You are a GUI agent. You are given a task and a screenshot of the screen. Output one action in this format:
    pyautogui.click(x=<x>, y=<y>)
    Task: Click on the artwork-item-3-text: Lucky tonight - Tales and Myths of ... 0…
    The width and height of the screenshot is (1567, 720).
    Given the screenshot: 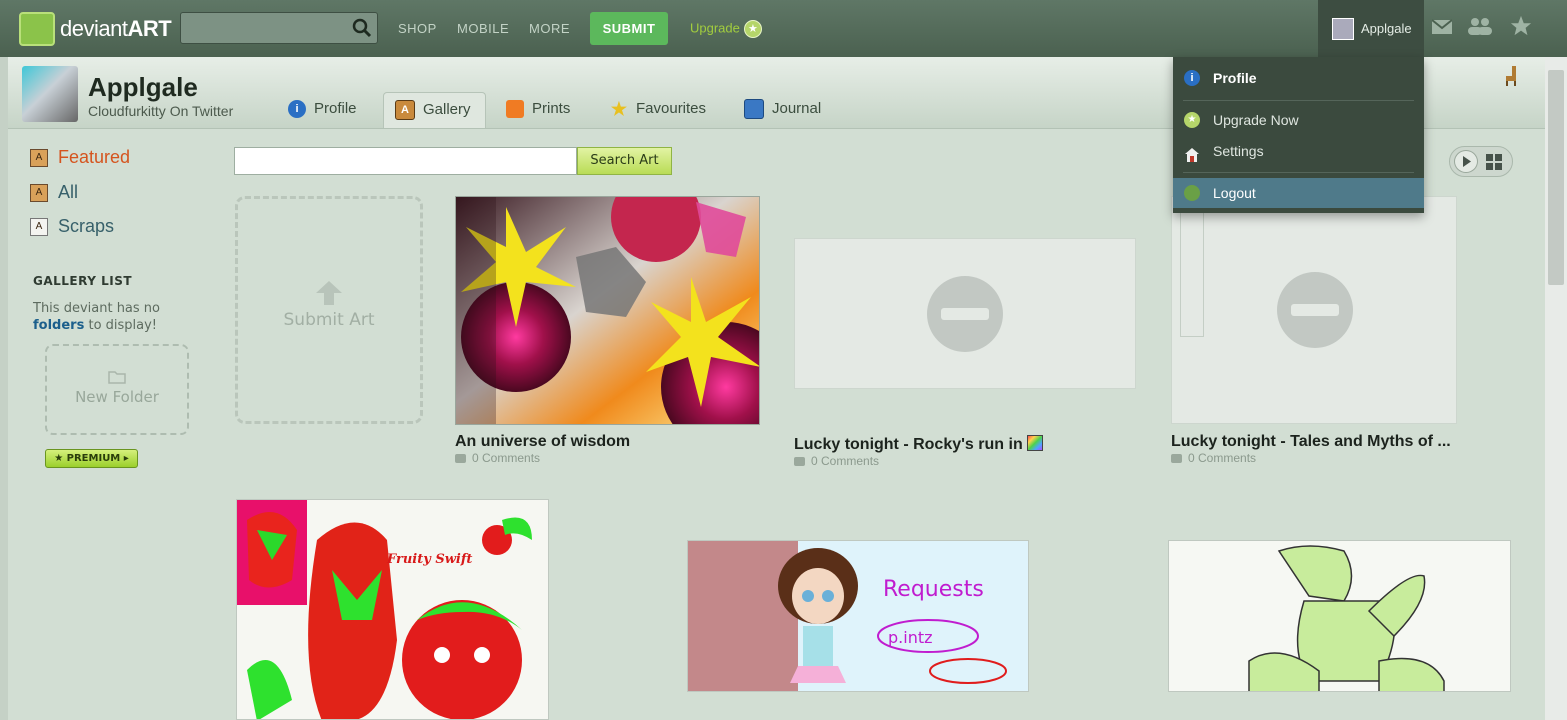 What is the action you would take?
    pyautogui.click(x=1311, y=449)
    